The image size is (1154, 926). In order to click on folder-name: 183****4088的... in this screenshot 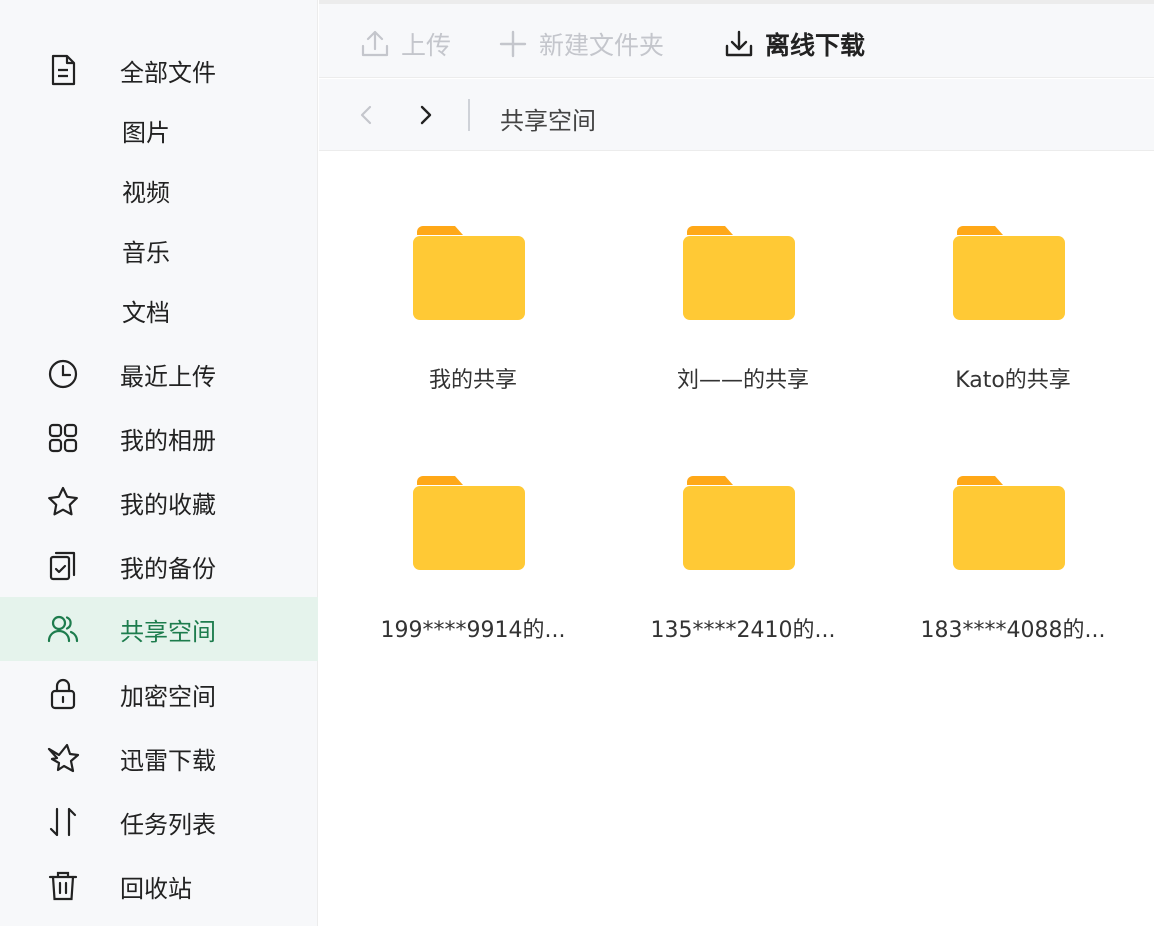, I will do `click(1013, 630)`.